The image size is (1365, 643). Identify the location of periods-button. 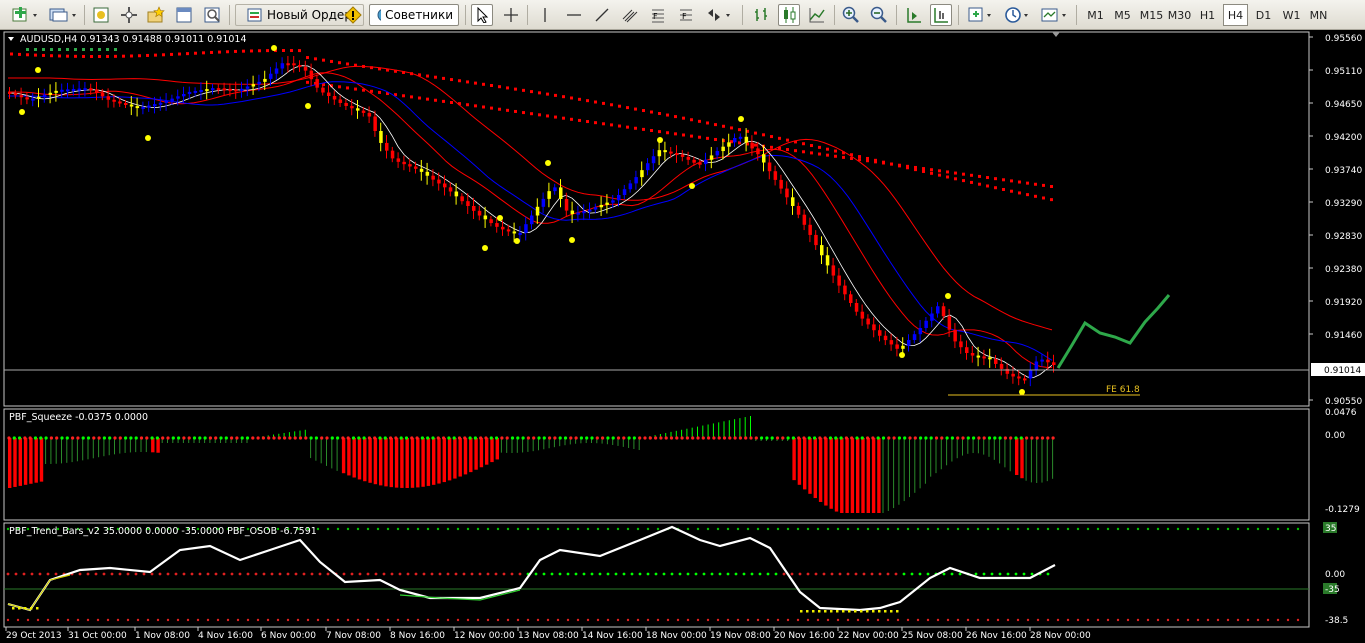
(1018, 15).